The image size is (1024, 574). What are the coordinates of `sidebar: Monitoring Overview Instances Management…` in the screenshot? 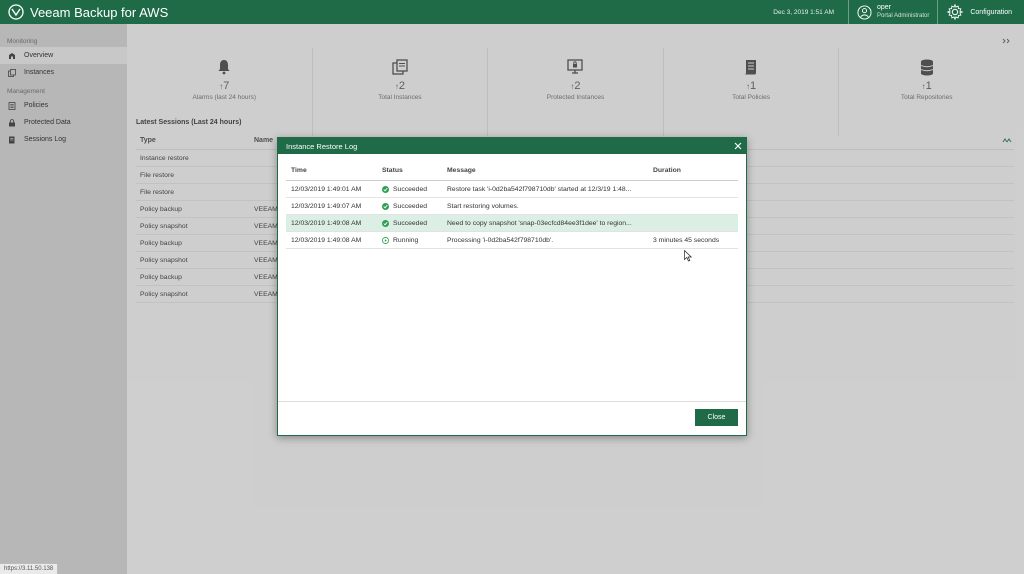 It's located at (66, 299).